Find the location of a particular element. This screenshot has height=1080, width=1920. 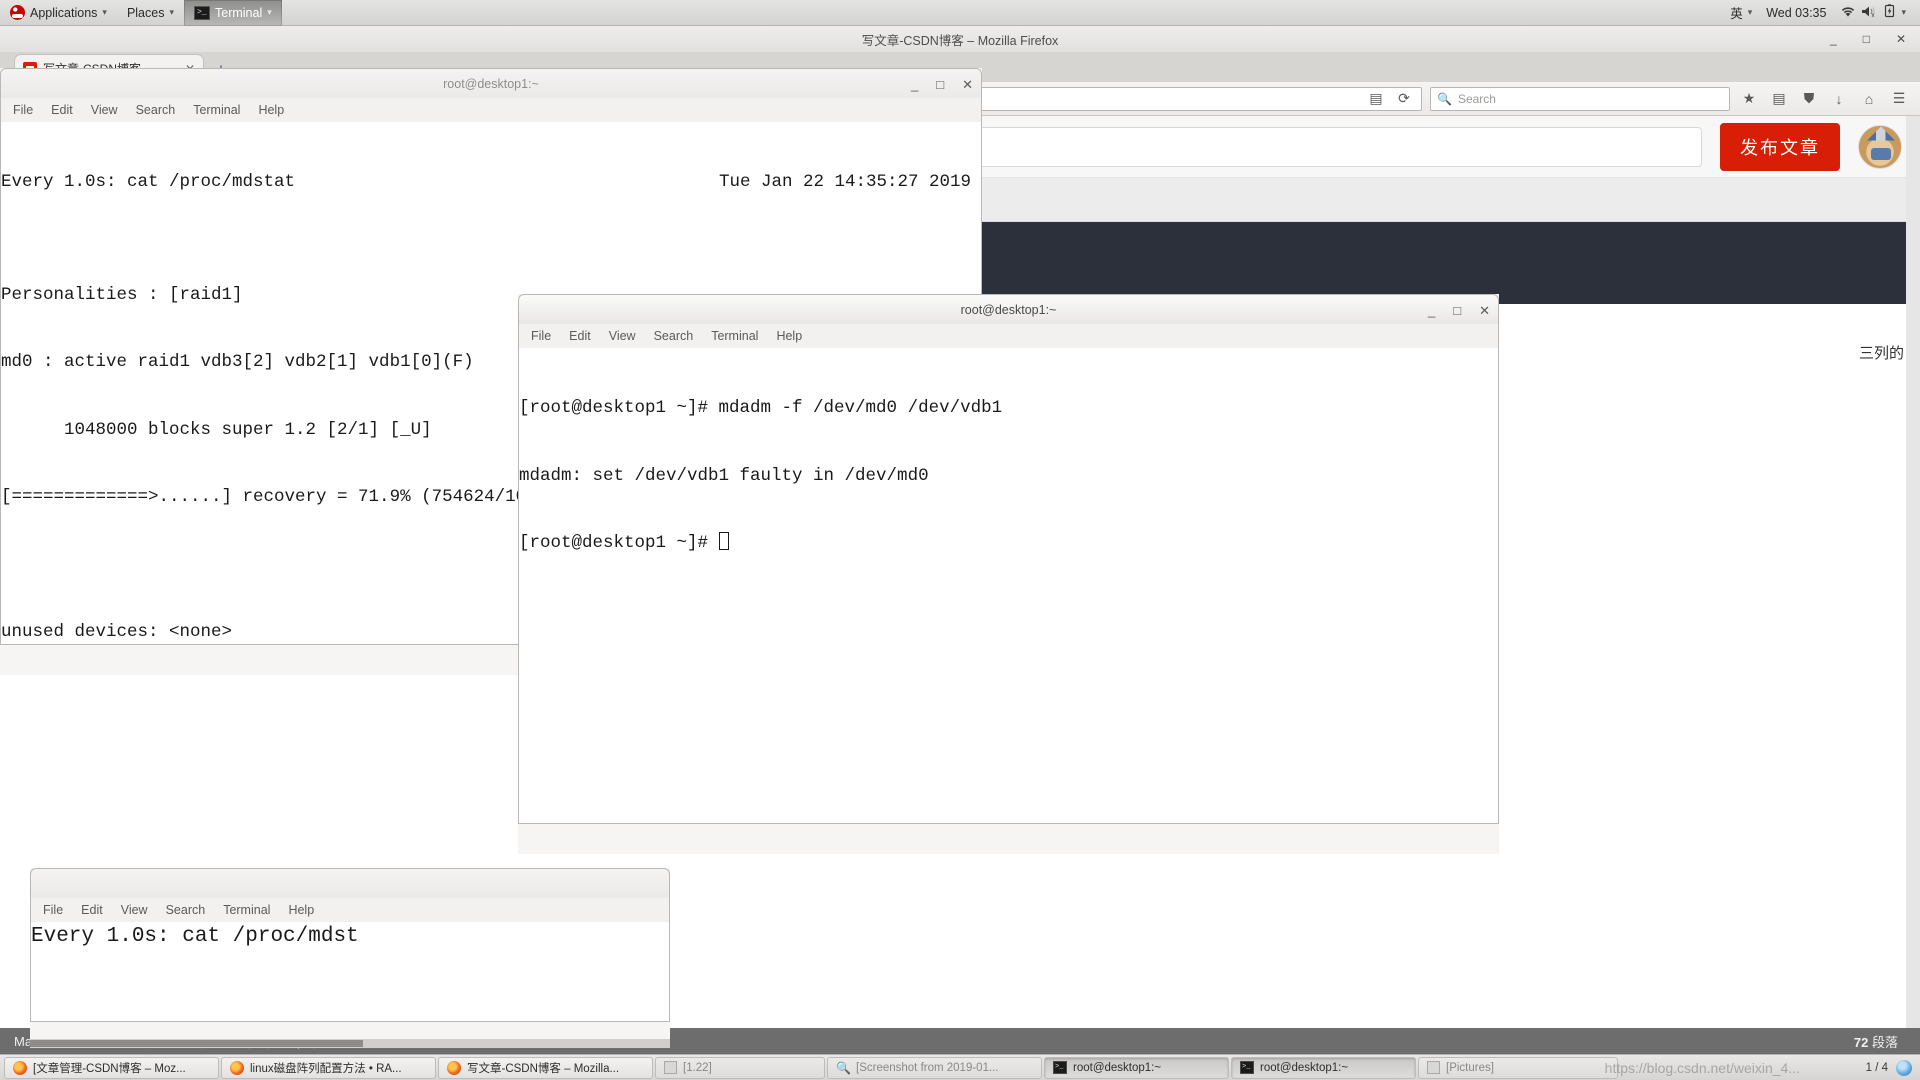

terminal3-titlebar is located at coordinates (350, 883).